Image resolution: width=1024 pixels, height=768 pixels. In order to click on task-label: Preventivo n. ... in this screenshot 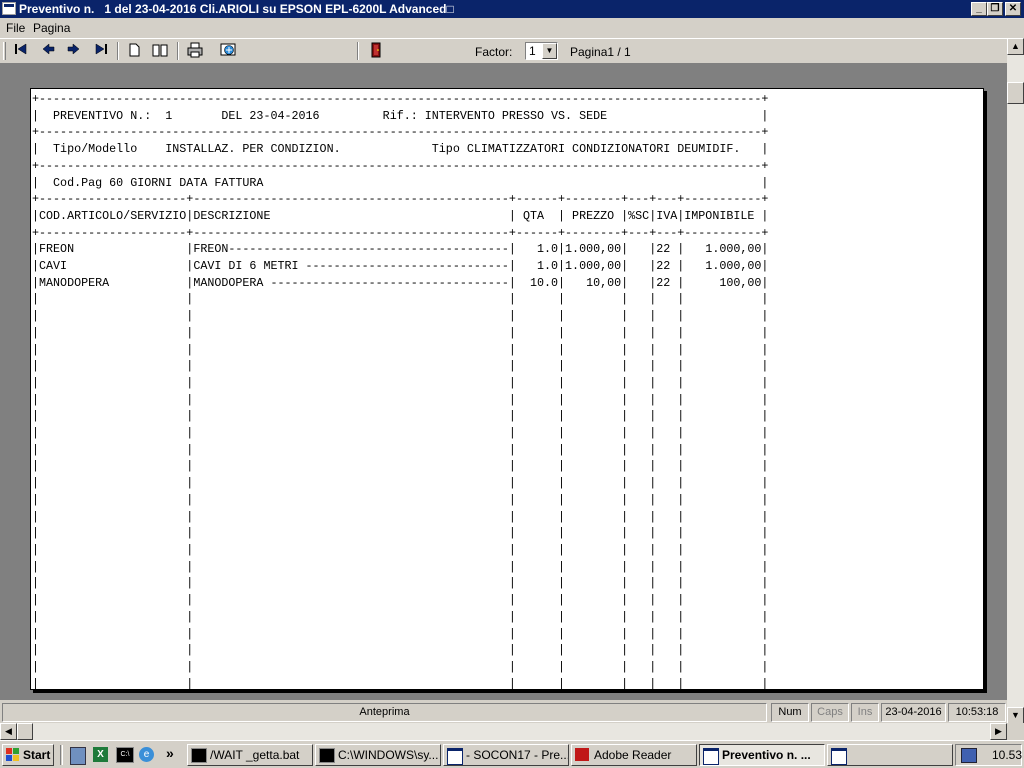, I will do `click(766, 755)`.